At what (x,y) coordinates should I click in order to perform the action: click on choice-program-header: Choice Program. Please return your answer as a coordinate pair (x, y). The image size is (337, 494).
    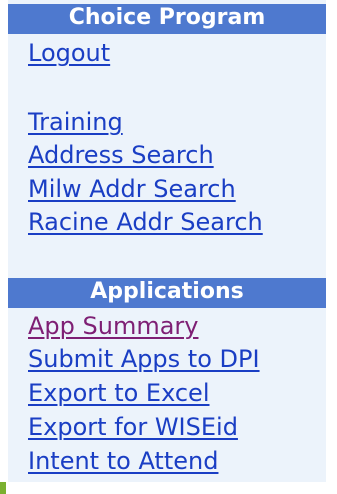
    Looking at the image, I should click on (167, 19).